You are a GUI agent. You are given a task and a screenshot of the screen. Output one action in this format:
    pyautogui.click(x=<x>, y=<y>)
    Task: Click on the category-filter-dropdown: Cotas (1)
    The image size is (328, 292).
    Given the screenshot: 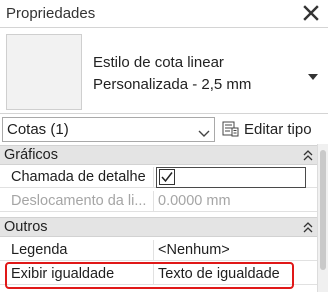 What is the action you would take?
    pyautogui.click(x=108, y=129)
    